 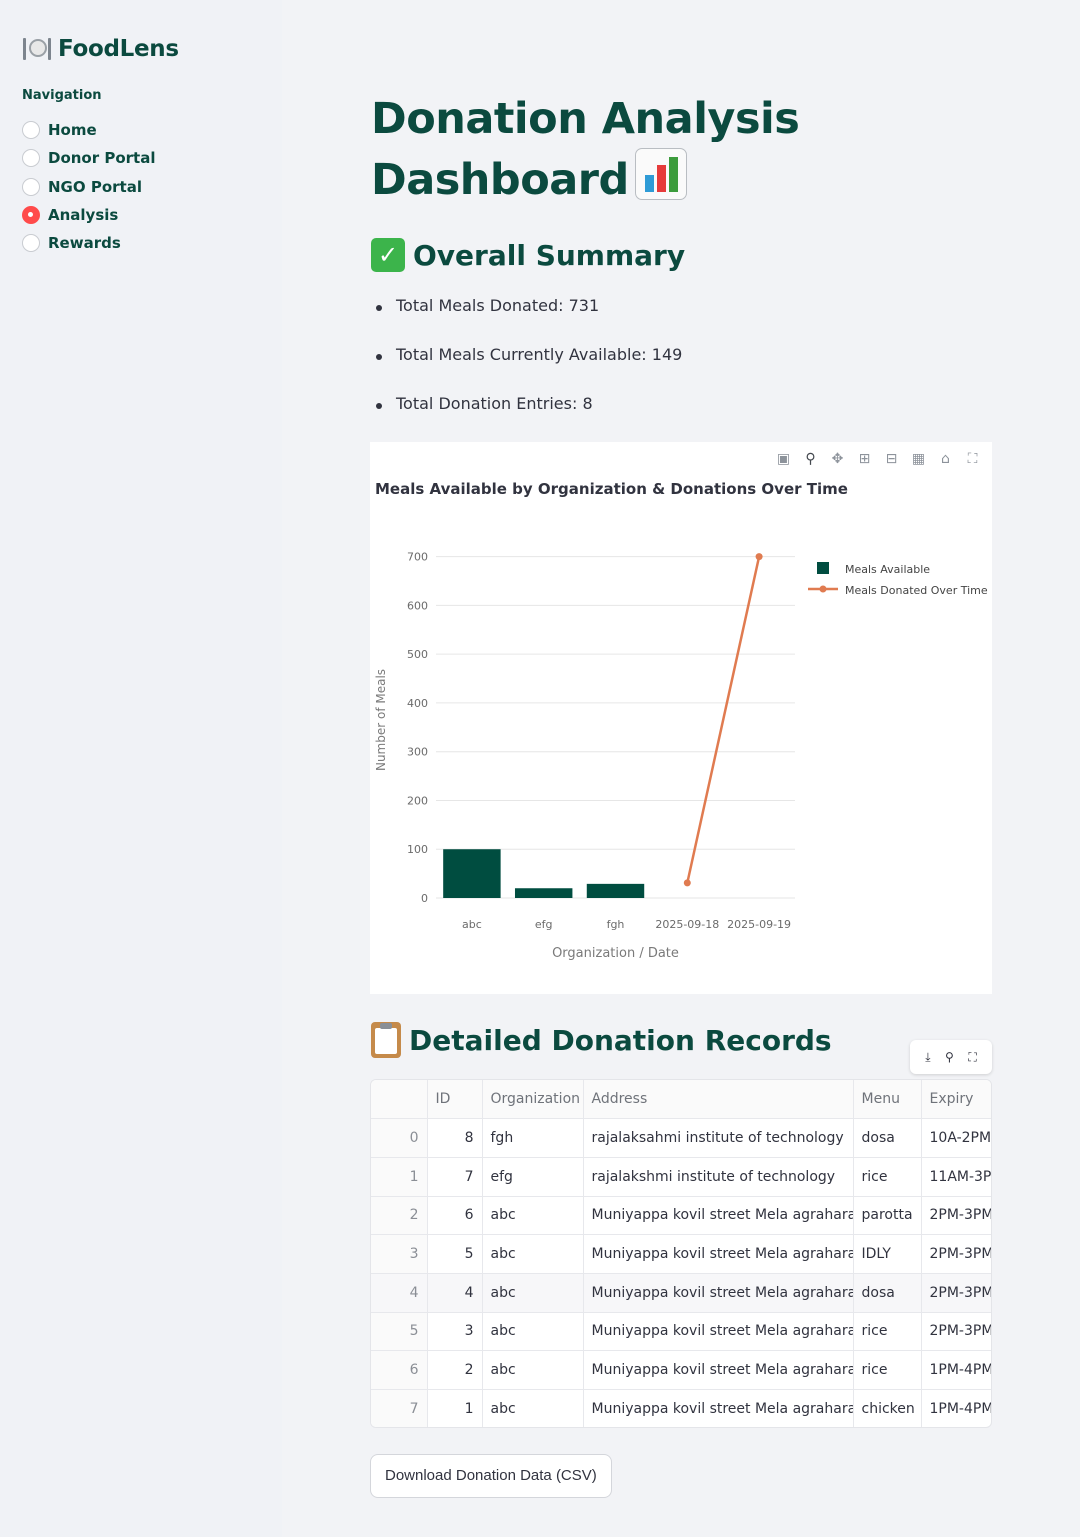 I want to click on download-icon: ⤓, so click(x=927, y=1057).